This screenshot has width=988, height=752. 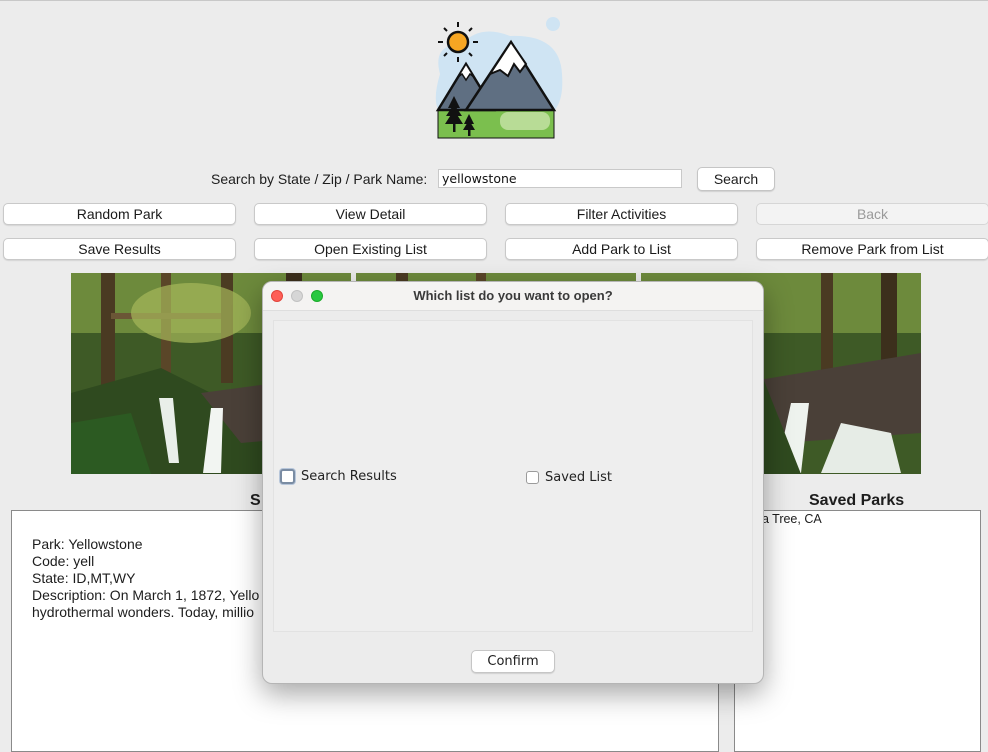 What do you see at coordinates (84, 578) in the screenshot?
I see `info-line: State: ID,MT,WY` at bounding box center [84, 578].